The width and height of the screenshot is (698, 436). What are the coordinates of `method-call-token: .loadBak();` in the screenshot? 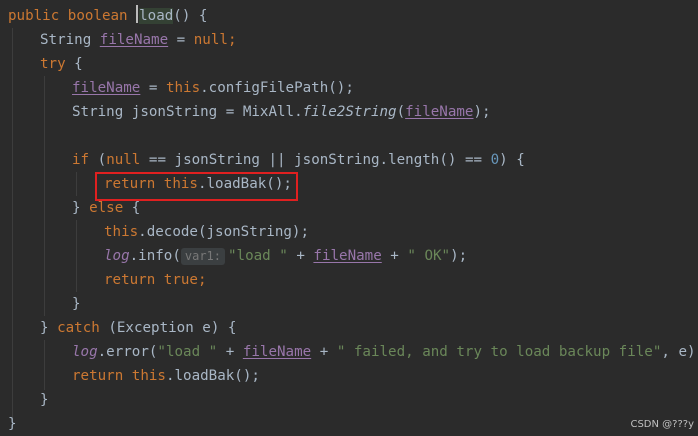 It's located at (213, 376).